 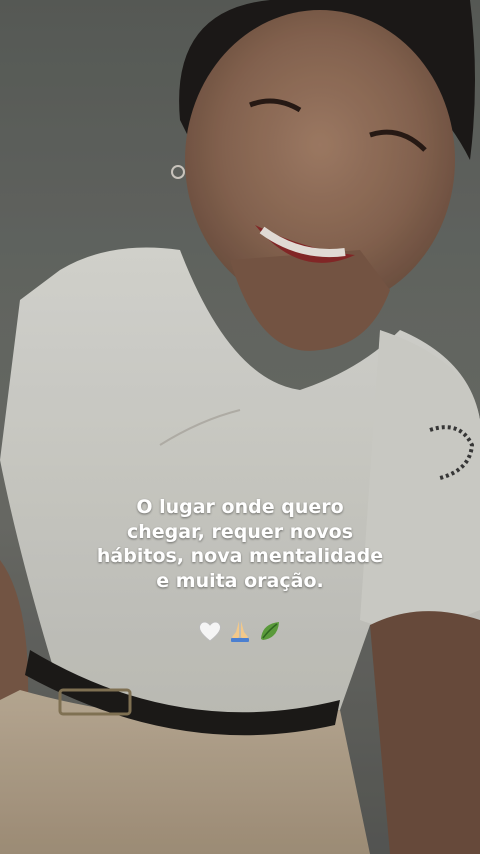 I want to click on praying-hands-icon, so click(x=240, y=631).